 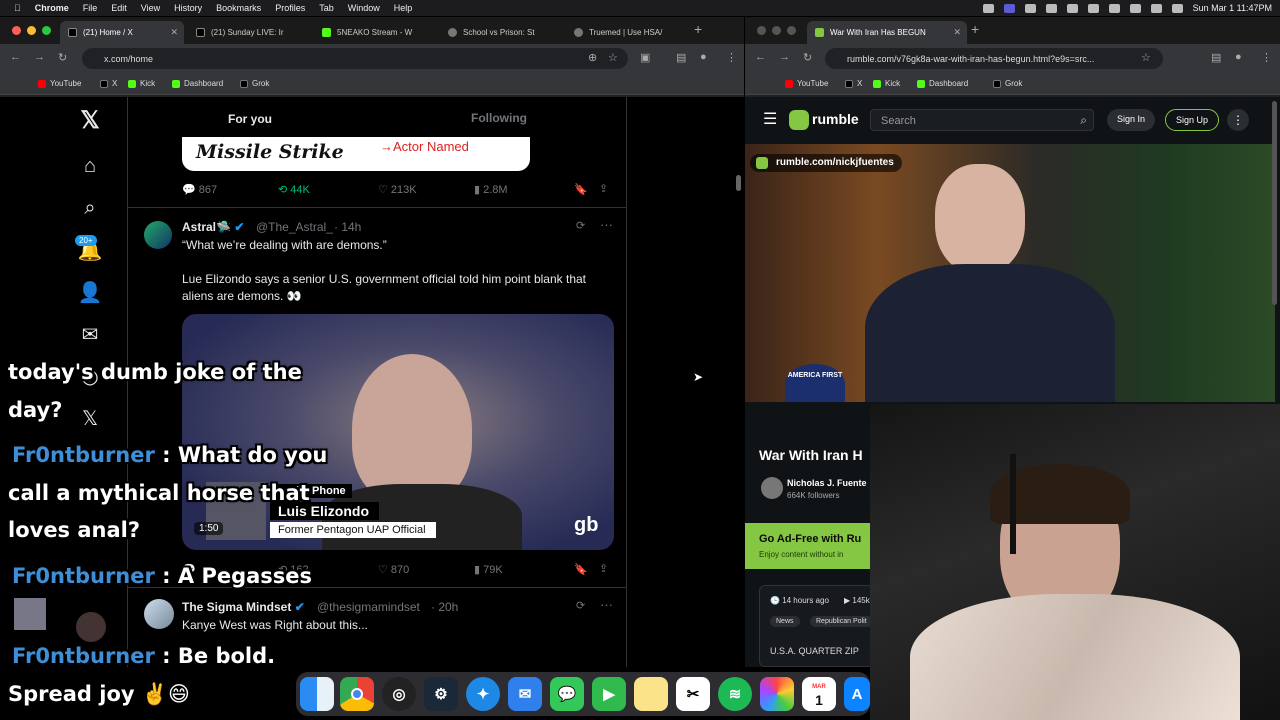 I want to click on play-icon, so click(x=1093, y=8).